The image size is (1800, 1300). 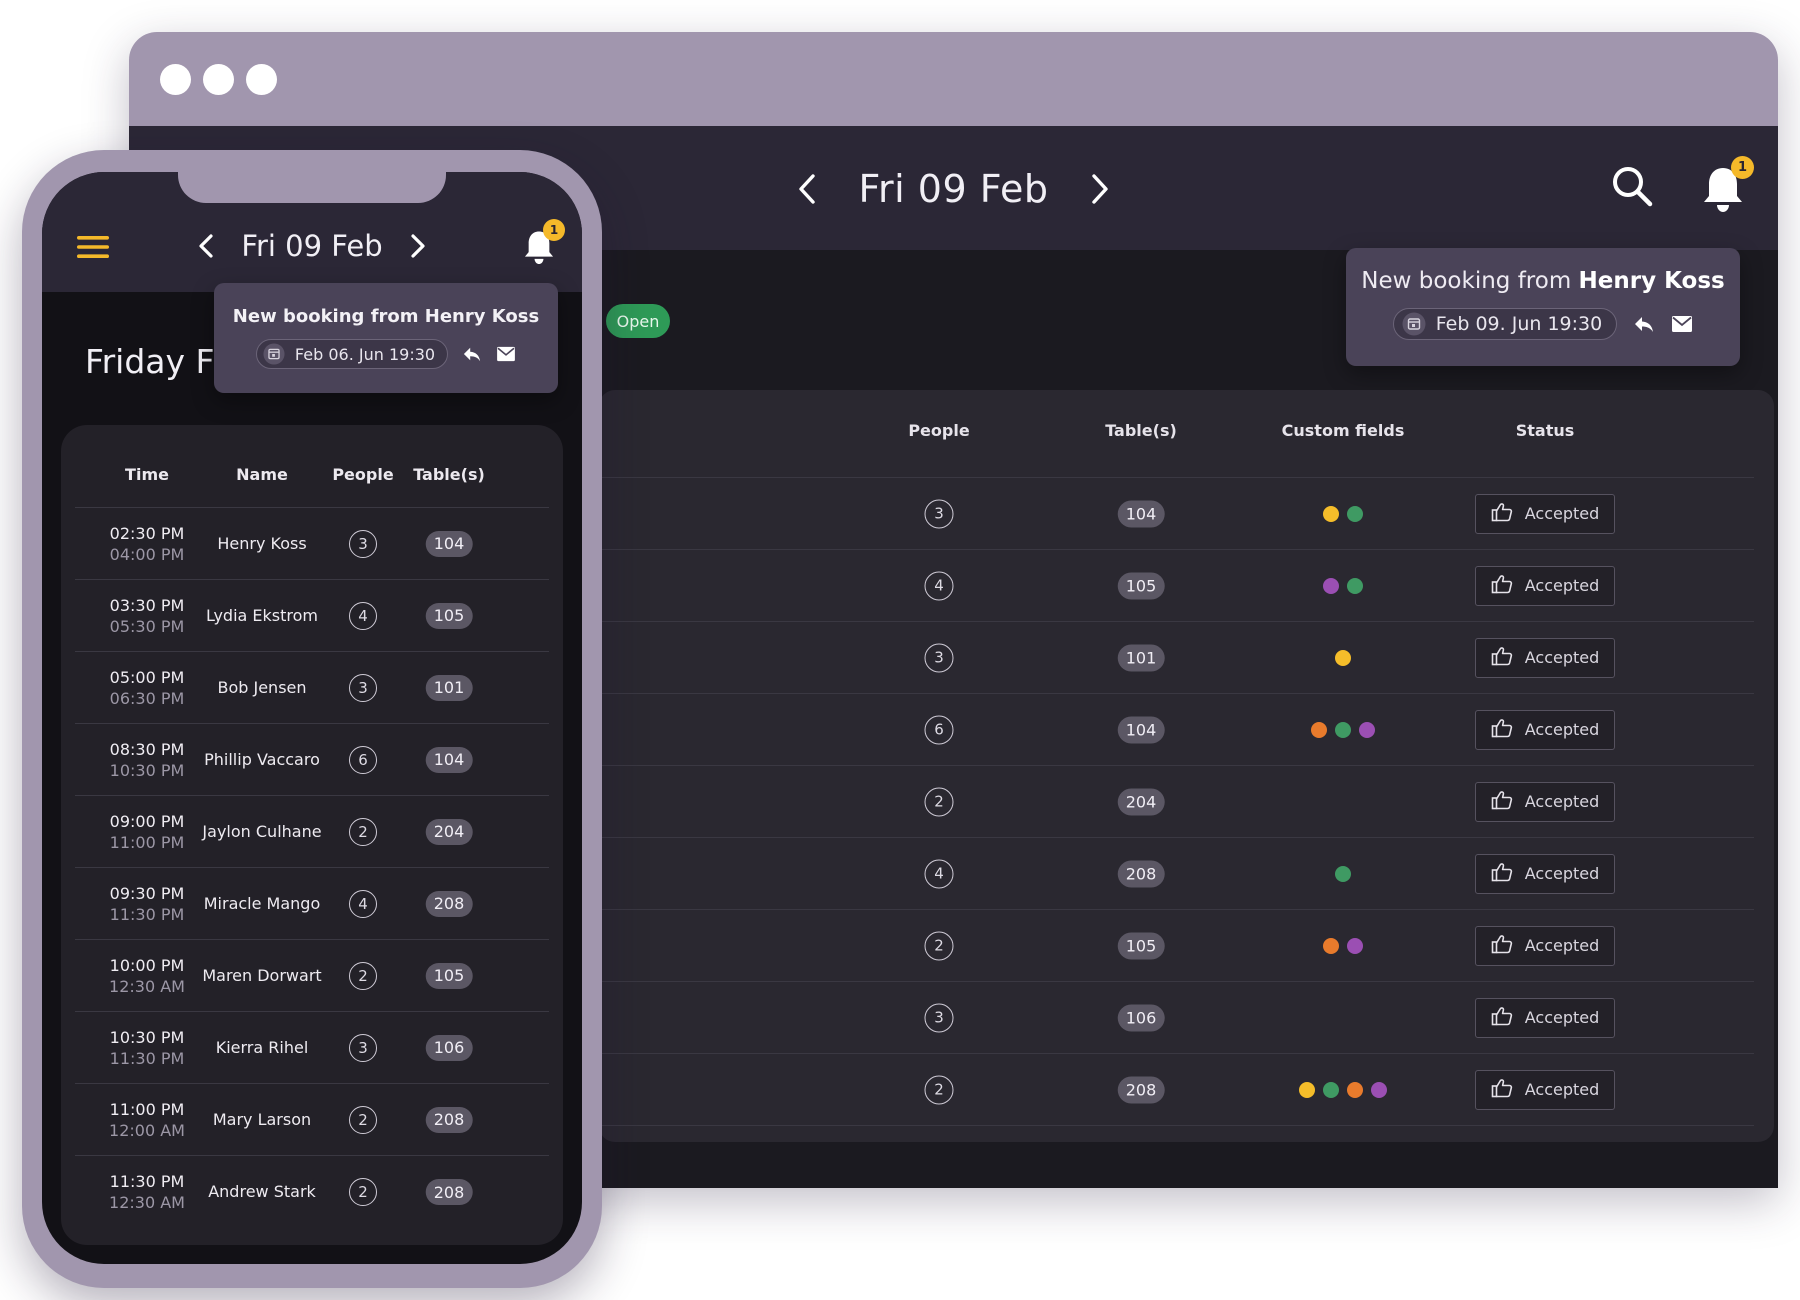 What do you see at coordinates (1176, 586) in the screenshot?
I see `table-row: 4 105 Accepted` at bounding box center [1176, 586].